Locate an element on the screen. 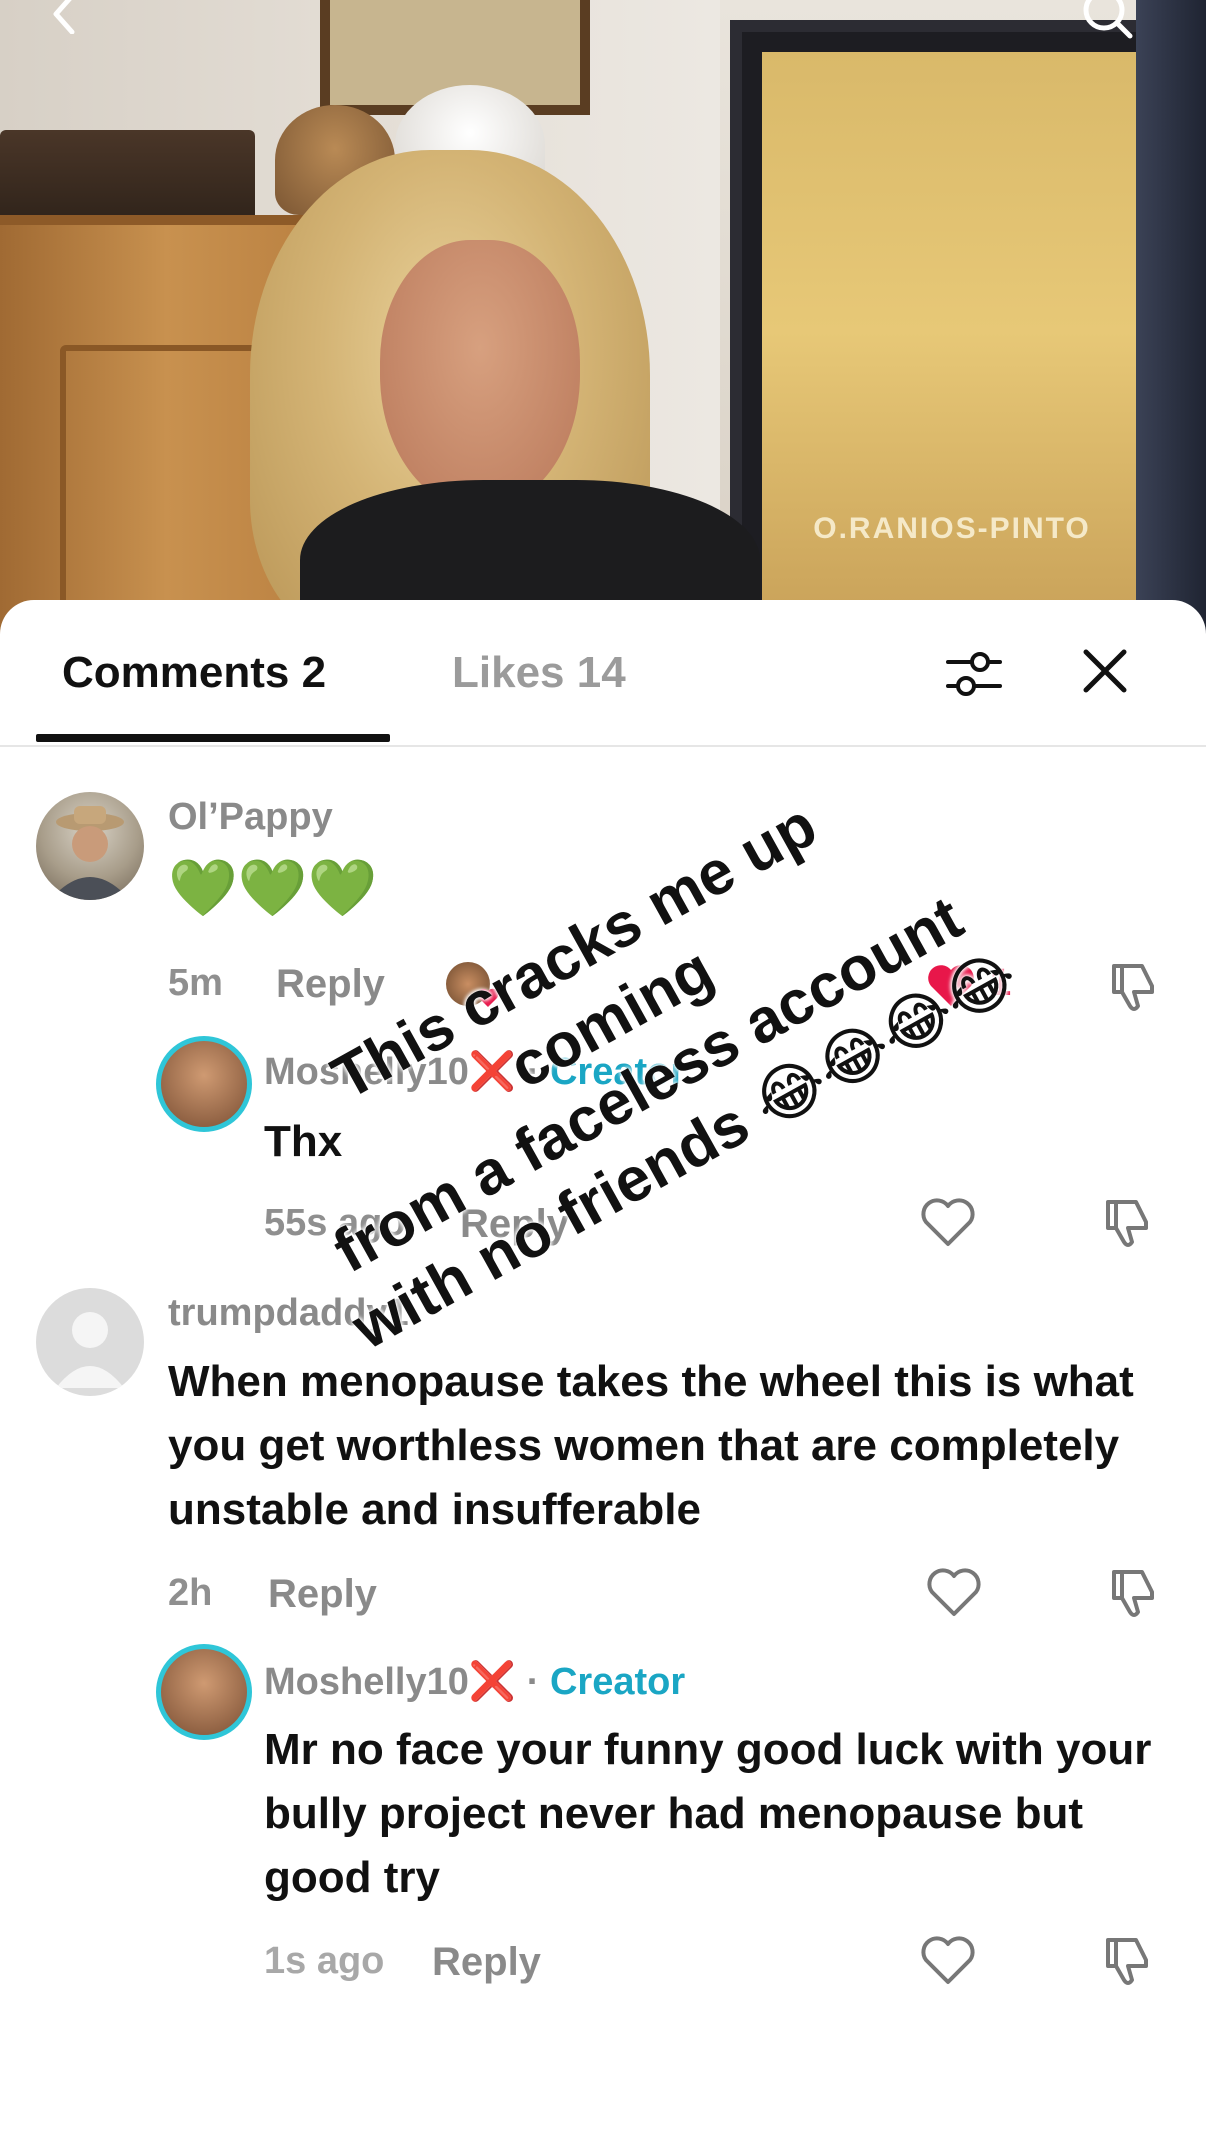 This screenshot has height=2144, width=1206. poster: O.RANIOS-PINTO is located at coordinates (952, 330).